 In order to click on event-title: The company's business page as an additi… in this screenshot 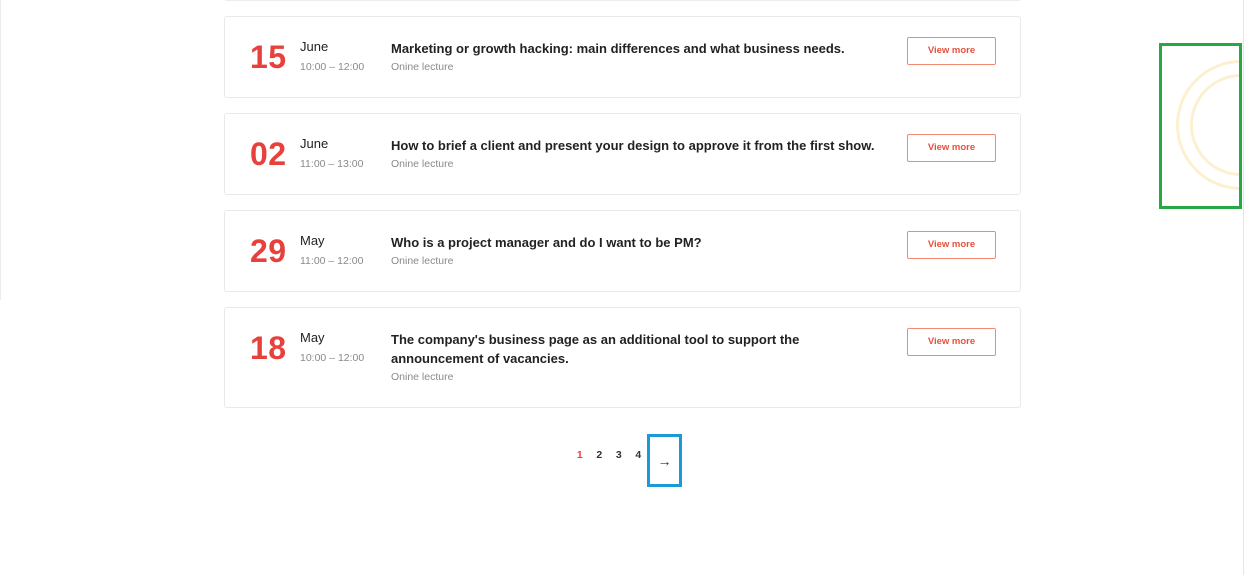, I will do `click(595, 349)`.